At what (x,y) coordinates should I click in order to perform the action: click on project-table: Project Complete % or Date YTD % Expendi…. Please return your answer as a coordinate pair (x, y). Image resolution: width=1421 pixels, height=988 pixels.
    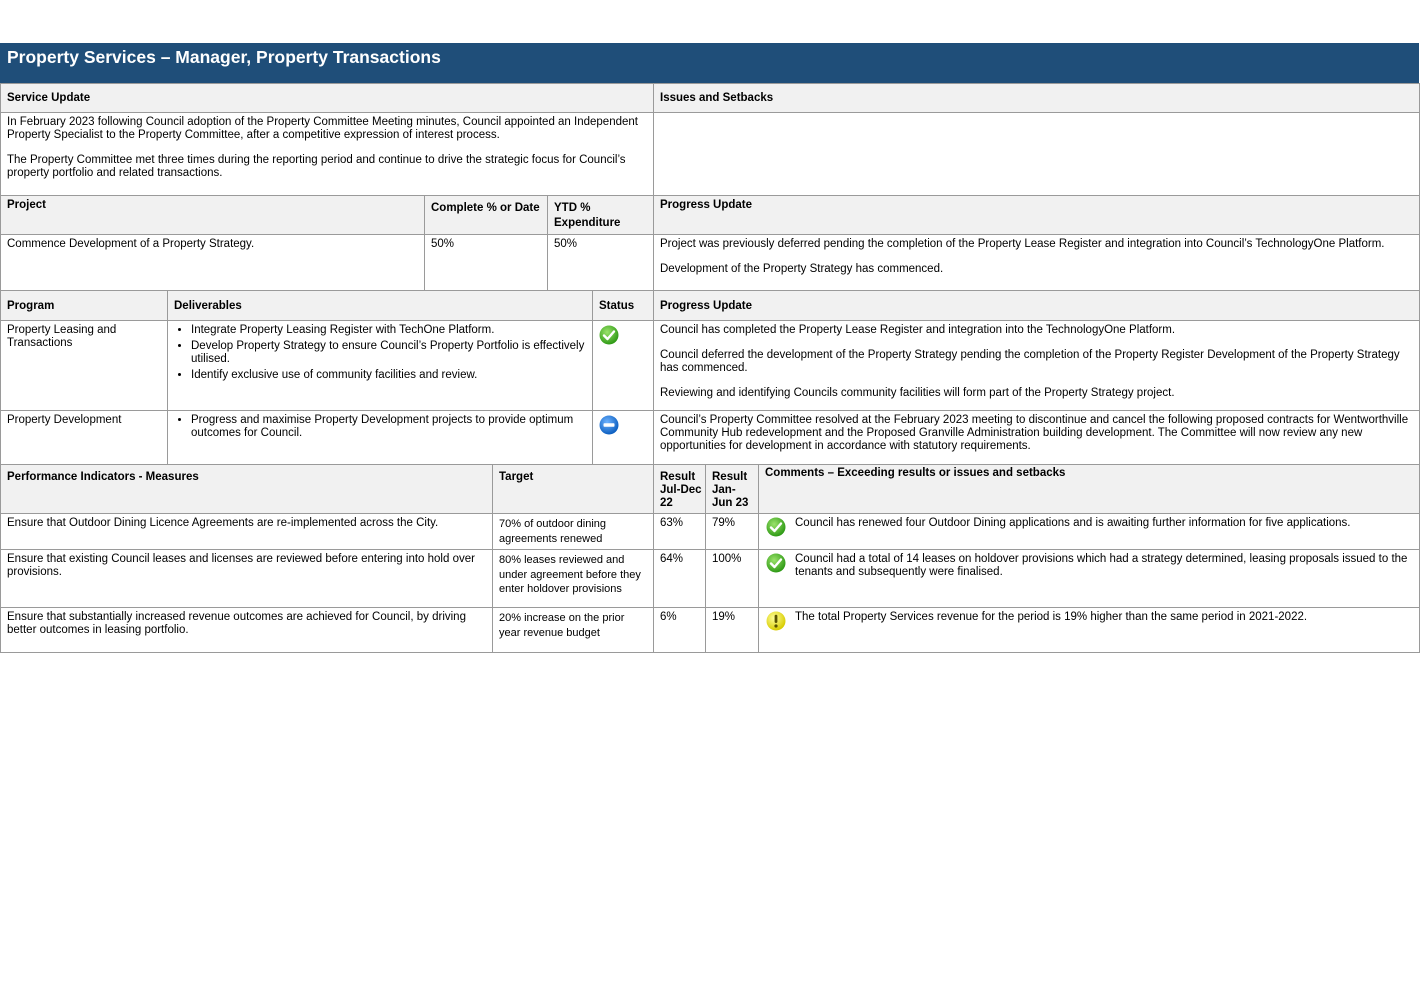
    Looking at the image, I should click on (710, 243).